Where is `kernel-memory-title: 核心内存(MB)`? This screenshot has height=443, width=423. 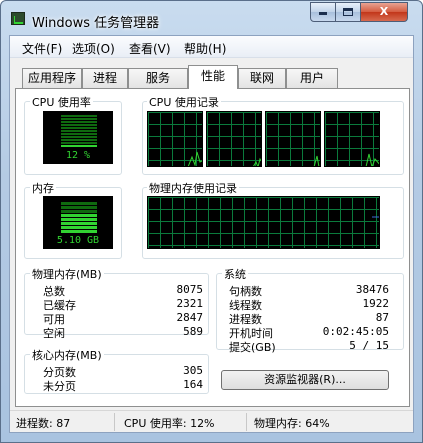 kernel-memory-title: 核心内存(MB) is located at coordinates (67, 355).